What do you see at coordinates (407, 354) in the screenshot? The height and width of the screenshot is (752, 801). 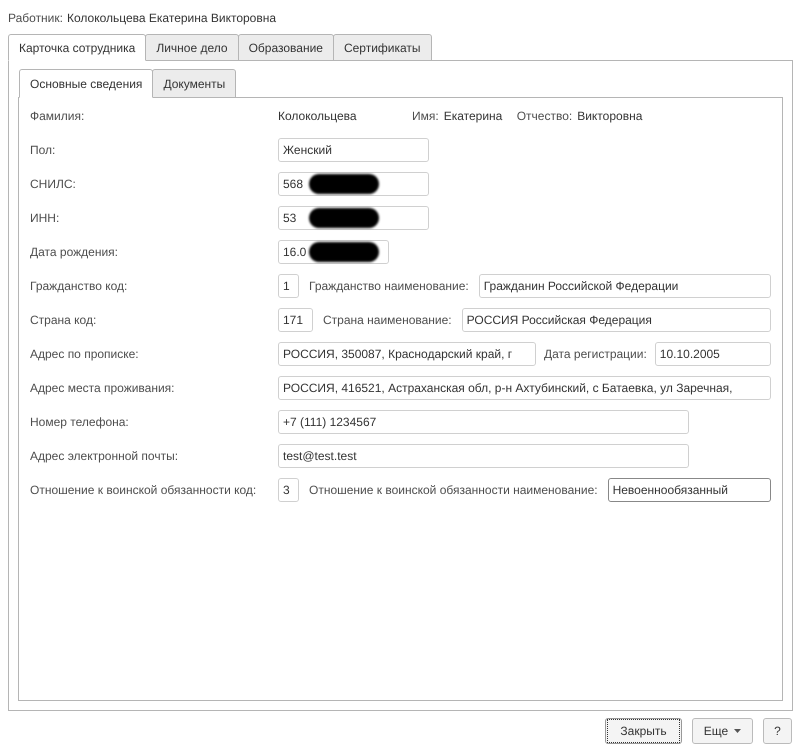 I see `input-field: РОССИЯ, 350087, Краснодарский край, г` at bounding box center [407, 354].